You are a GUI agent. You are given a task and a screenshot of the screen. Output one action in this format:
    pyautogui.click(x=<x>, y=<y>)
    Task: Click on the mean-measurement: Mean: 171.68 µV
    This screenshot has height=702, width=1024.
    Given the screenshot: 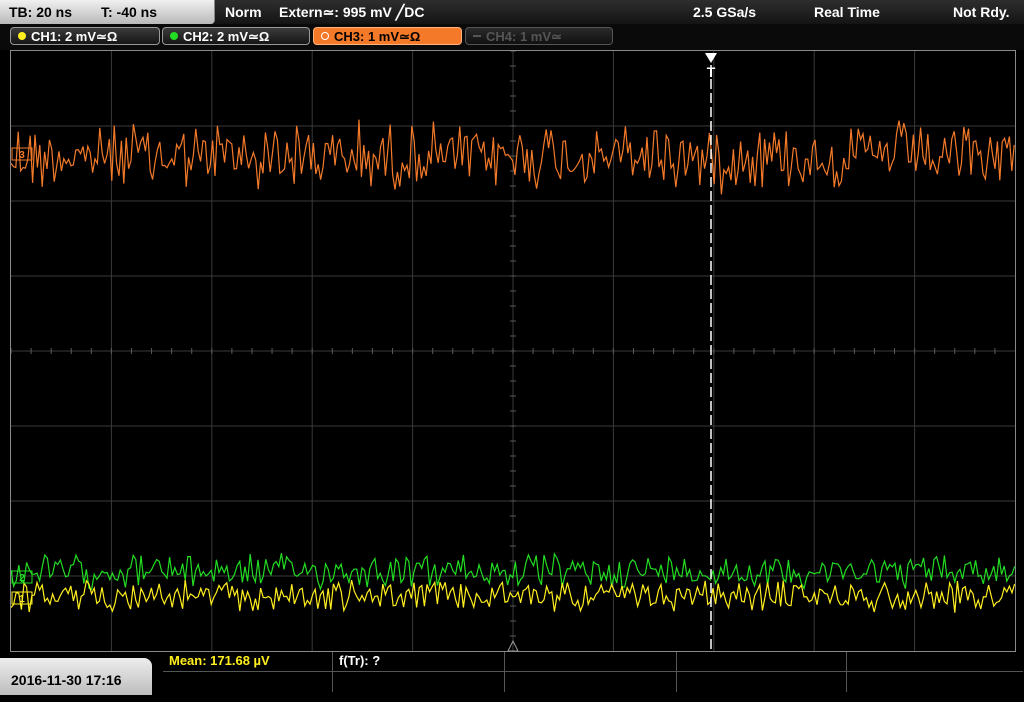 What is the action you would take?
    pyautogui.click(x=248, y=662)
    